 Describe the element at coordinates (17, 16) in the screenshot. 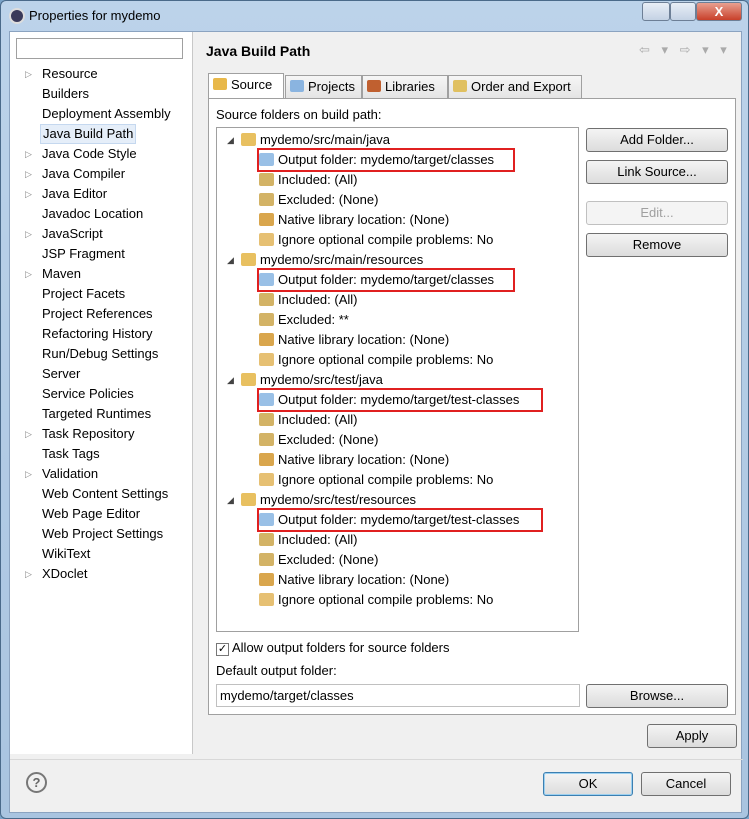

I see `eclipse-icon` at that location.